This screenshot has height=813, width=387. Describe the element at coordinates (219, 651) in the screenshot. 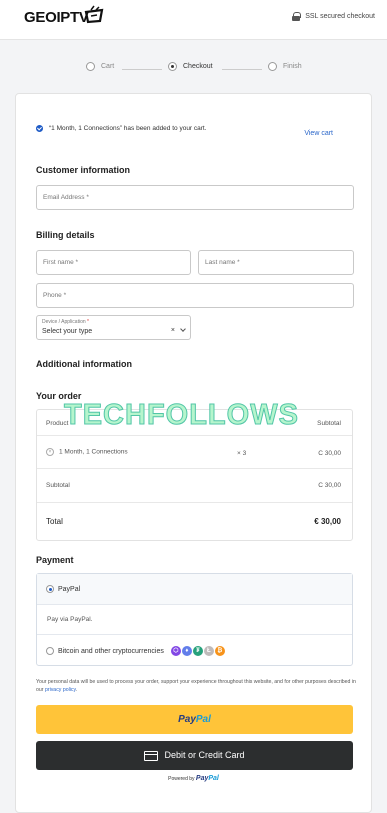

I see `bitcoin-icon: ₿` at that location.